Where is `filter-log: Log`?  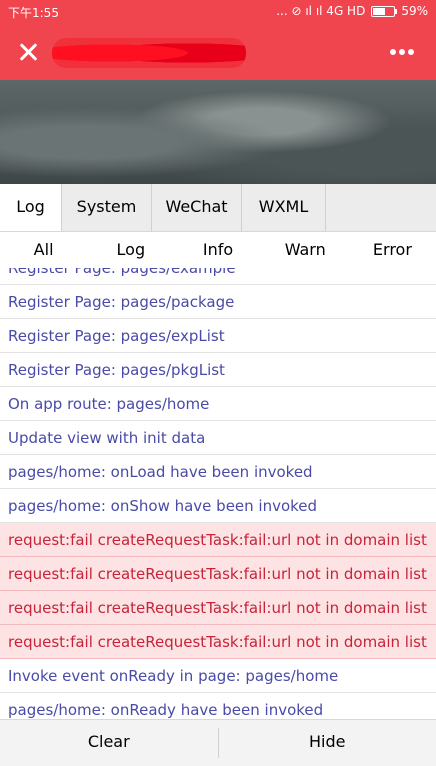
filter-log: Log is located at coordinates (130, 250).